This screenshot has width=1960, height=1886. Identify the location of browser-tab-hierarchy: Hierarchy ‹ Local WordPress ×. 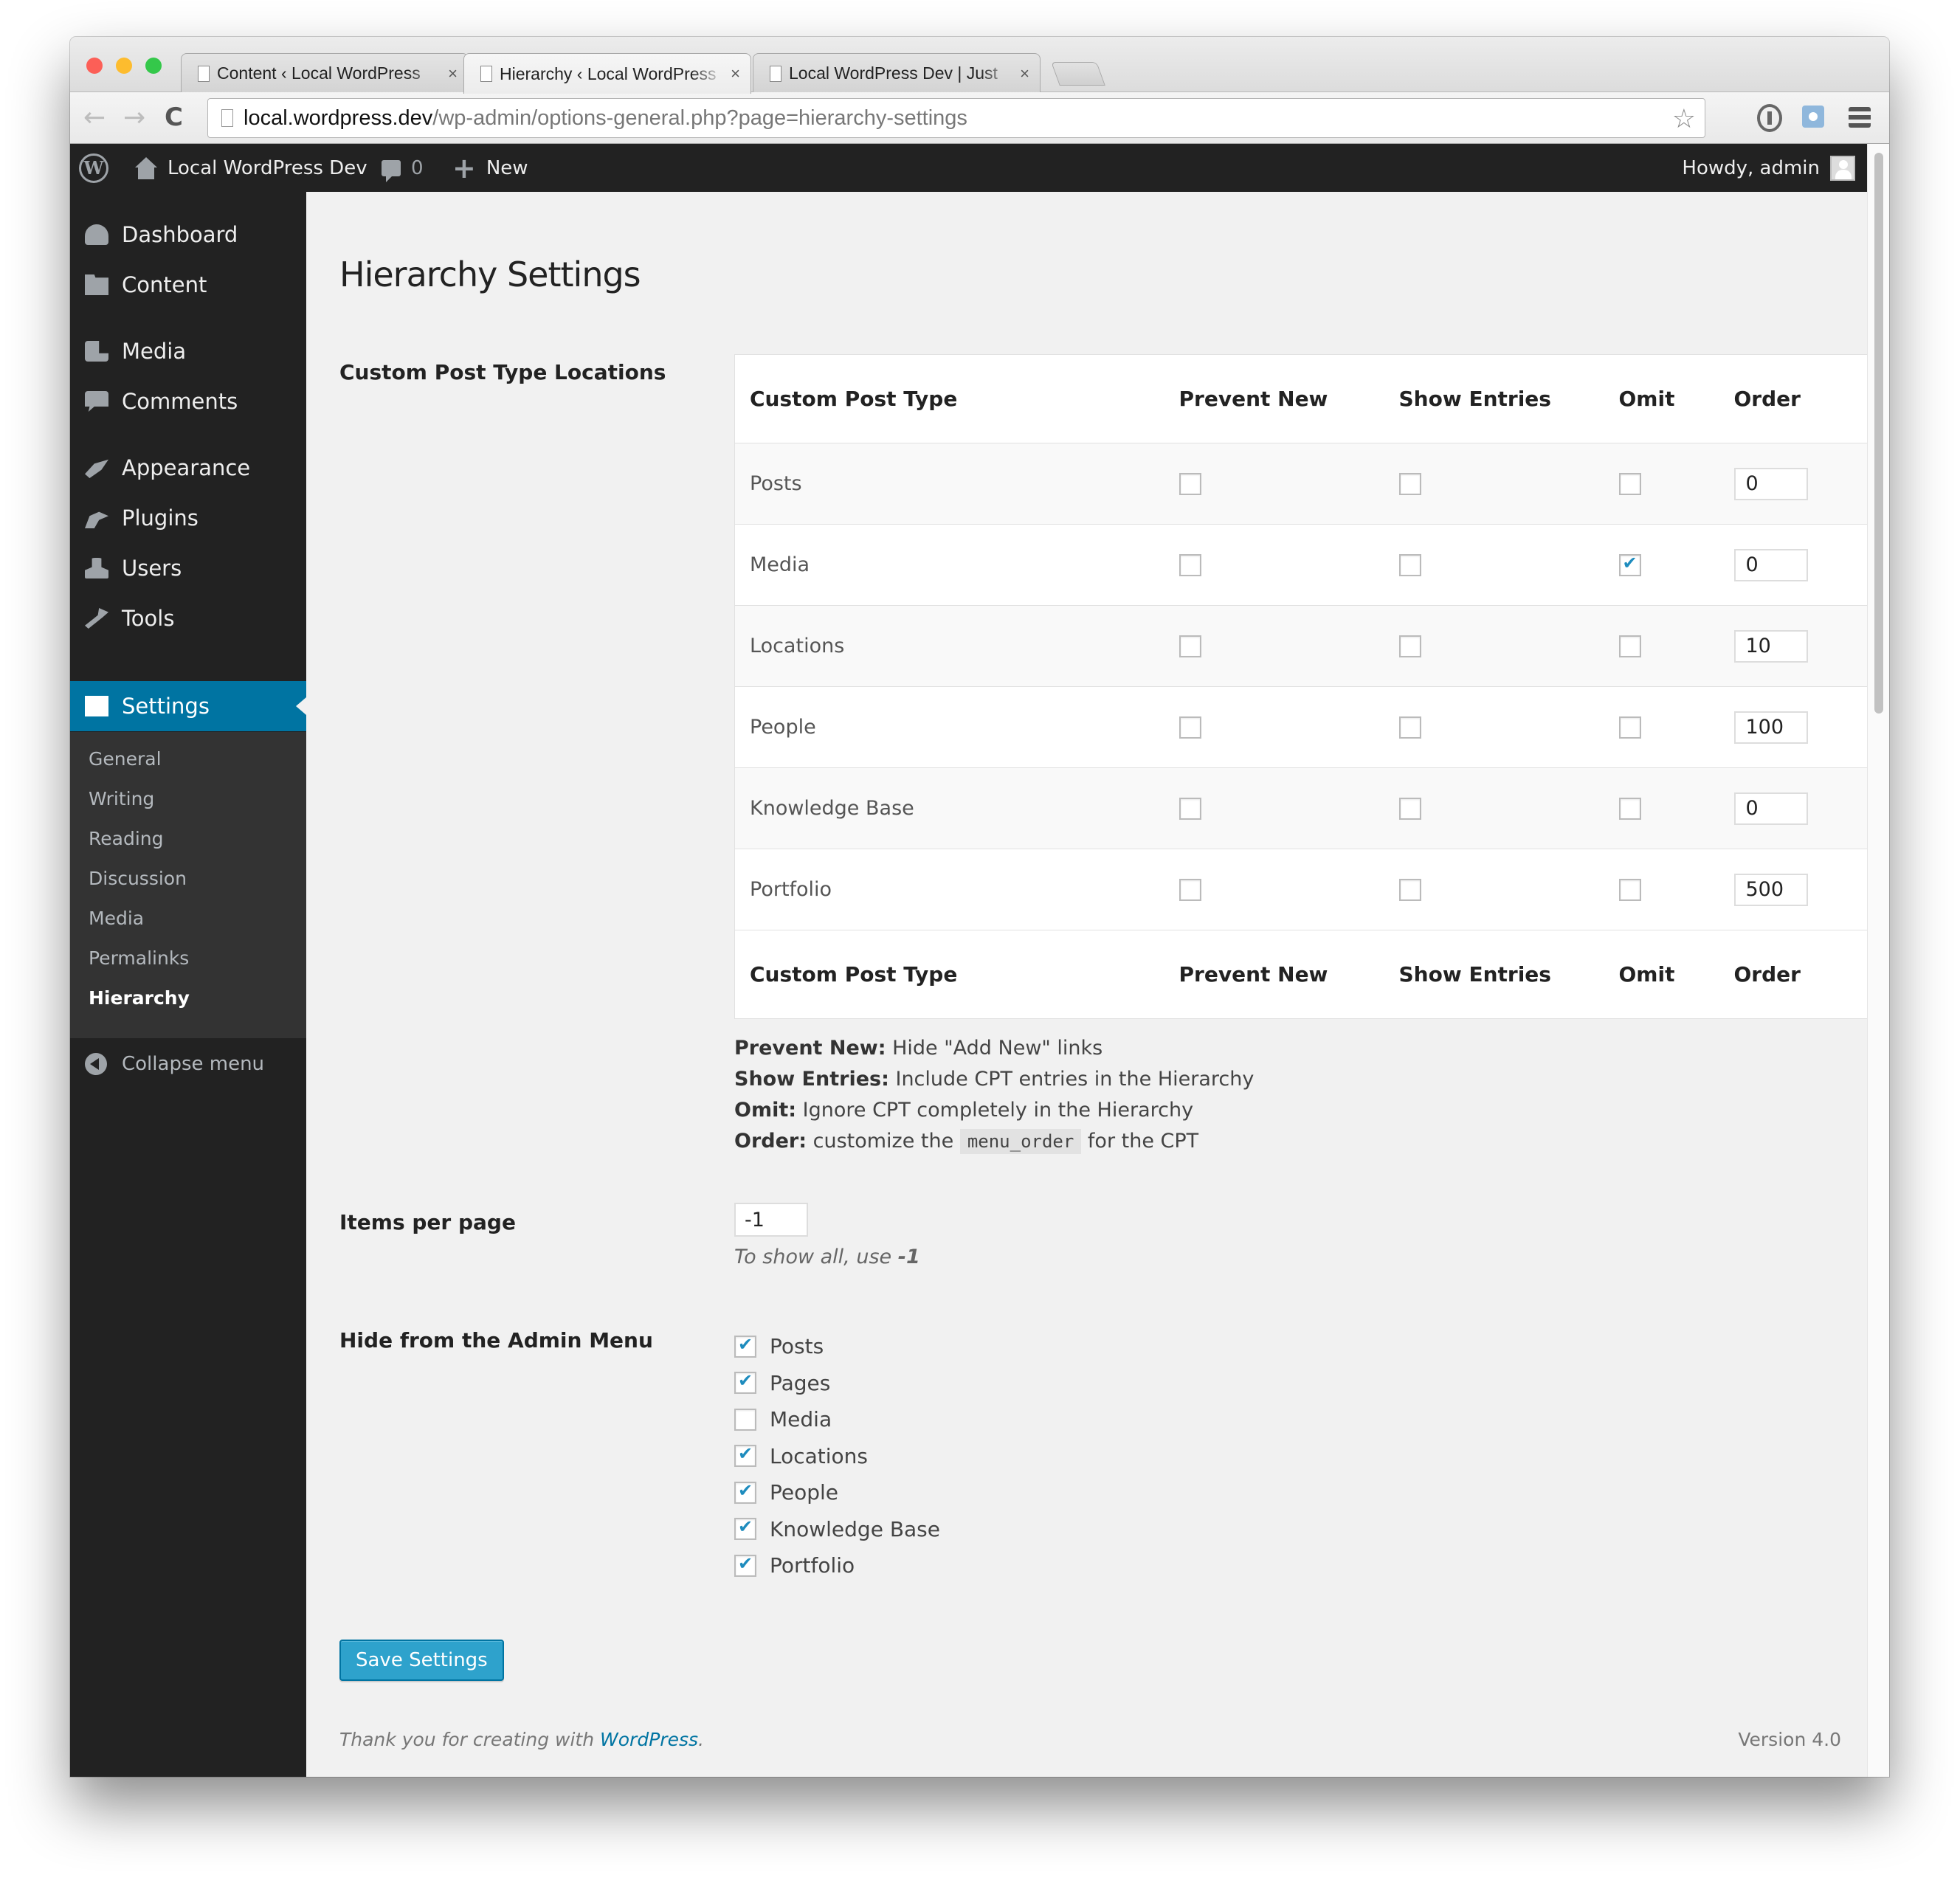
(607, 73).